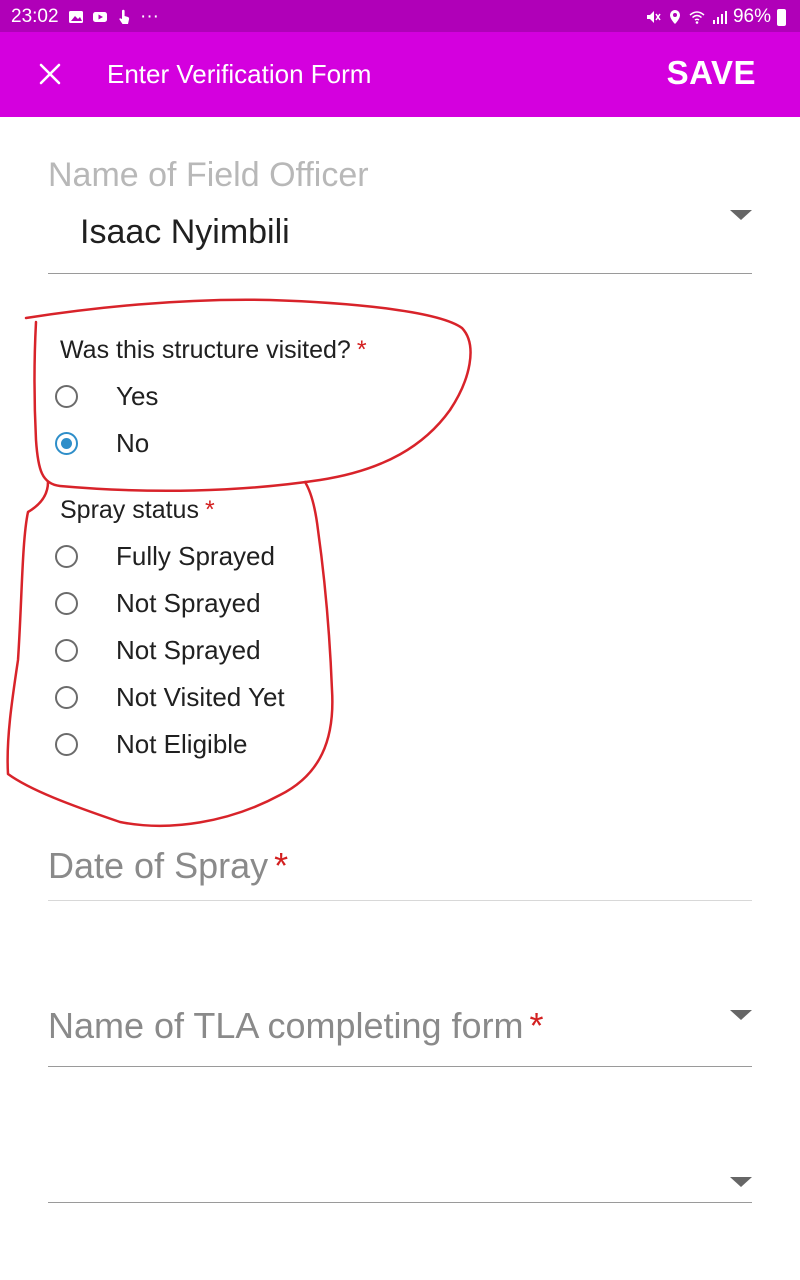 The width and height of the screenshot is (800, 1280). I want to click on battery-percent: 96%, so click(751, 16).